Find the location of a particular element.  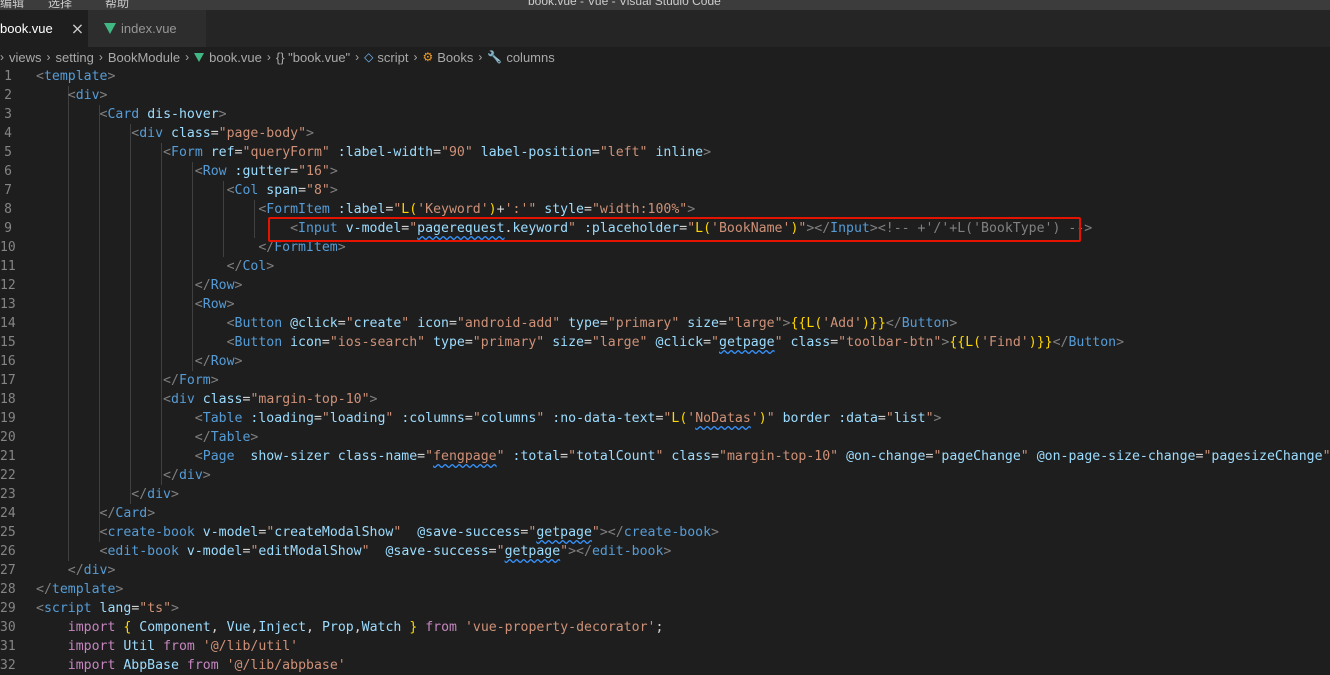

line-number: 21 is located at coordinates (8, 456).